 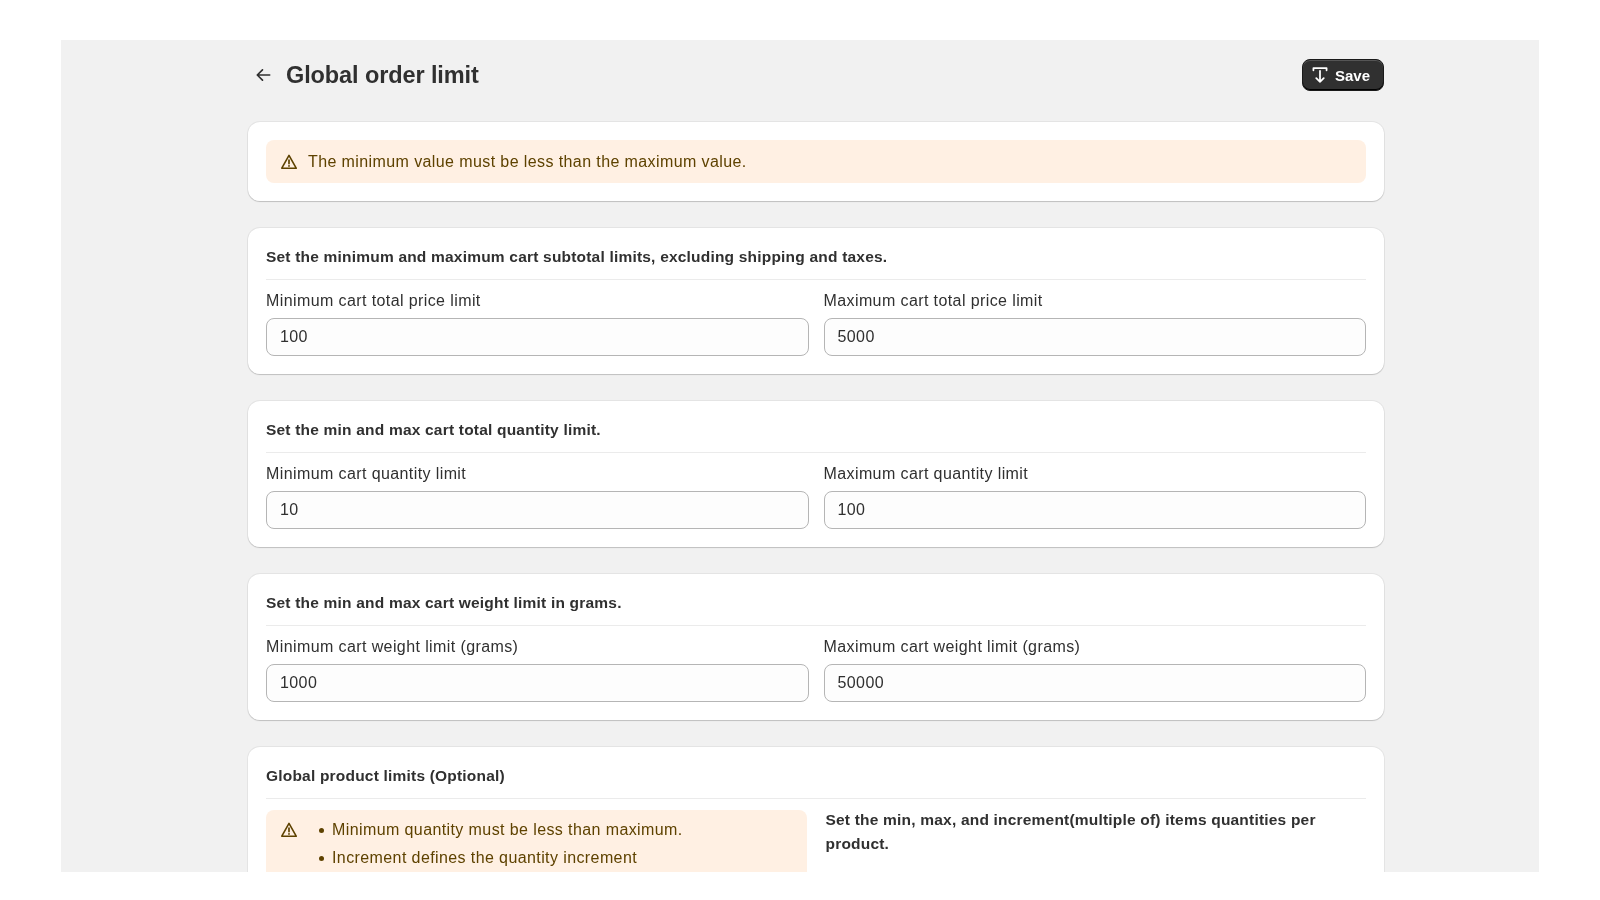 What do you see at coordinates (392, 647) in the screenshot?
I see `field-label: Minimum cart weight limit (grams)` at bounding box center [392, 647].